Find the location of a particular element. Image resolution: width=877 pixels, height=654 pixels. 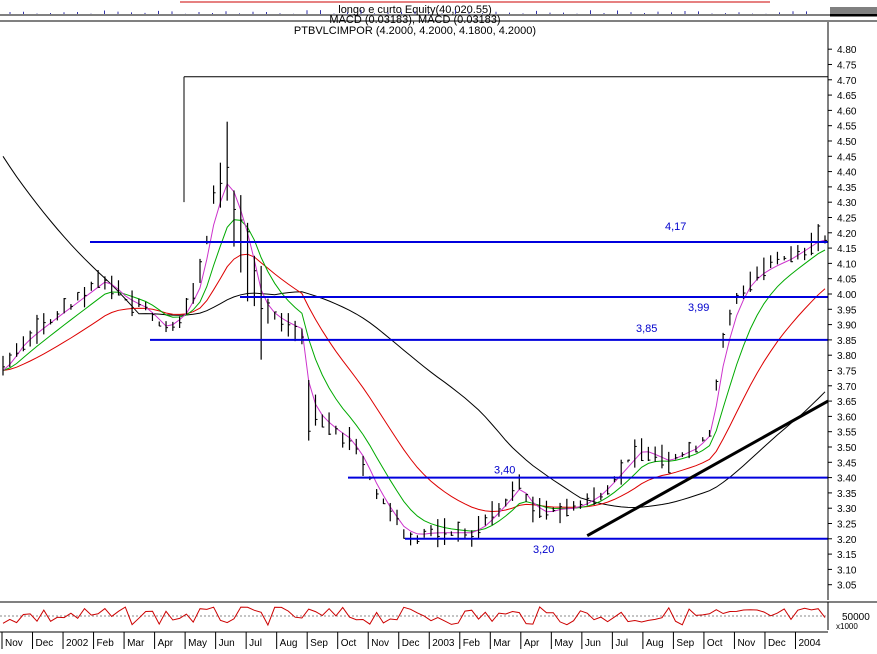

y-tick-label: 4.55 is located at coordinates (847, 127).